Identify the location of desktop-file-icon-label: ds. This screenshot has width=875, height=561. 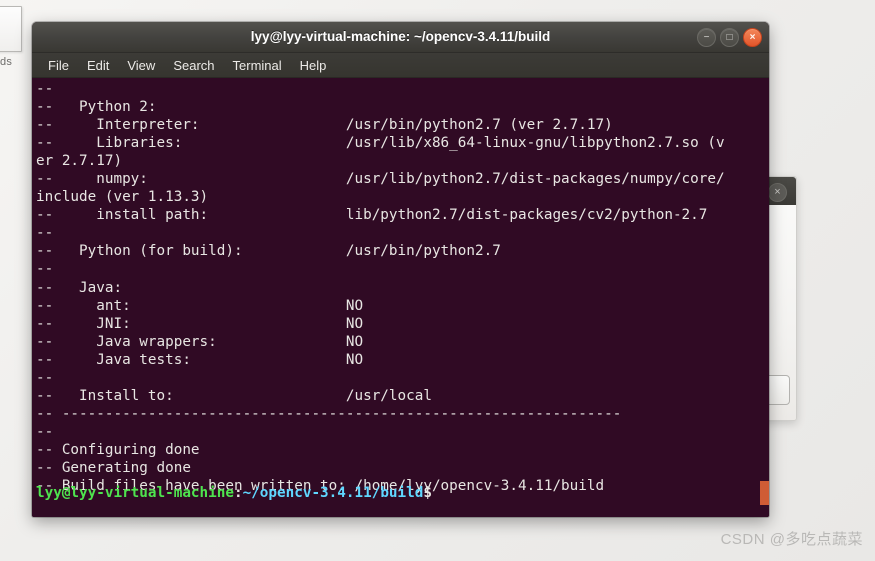
(6, 62).